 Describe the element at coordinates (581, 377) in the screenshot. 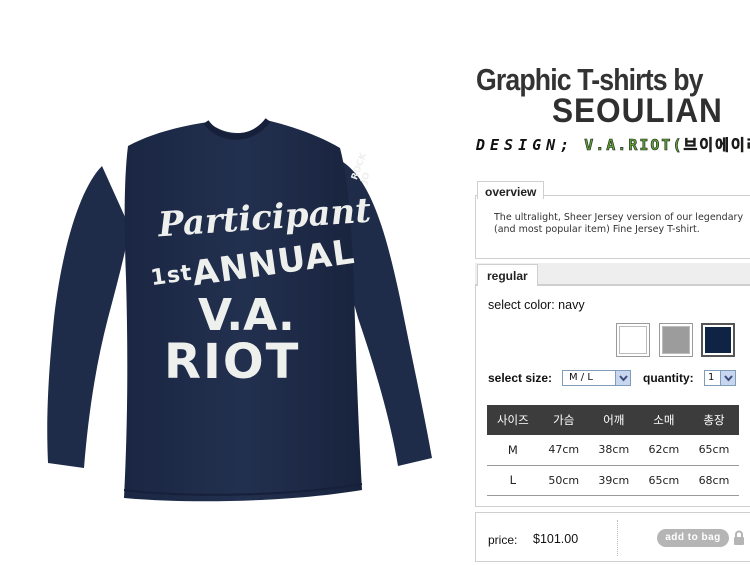

I see `size-dropdown-value: M / L` at that location.